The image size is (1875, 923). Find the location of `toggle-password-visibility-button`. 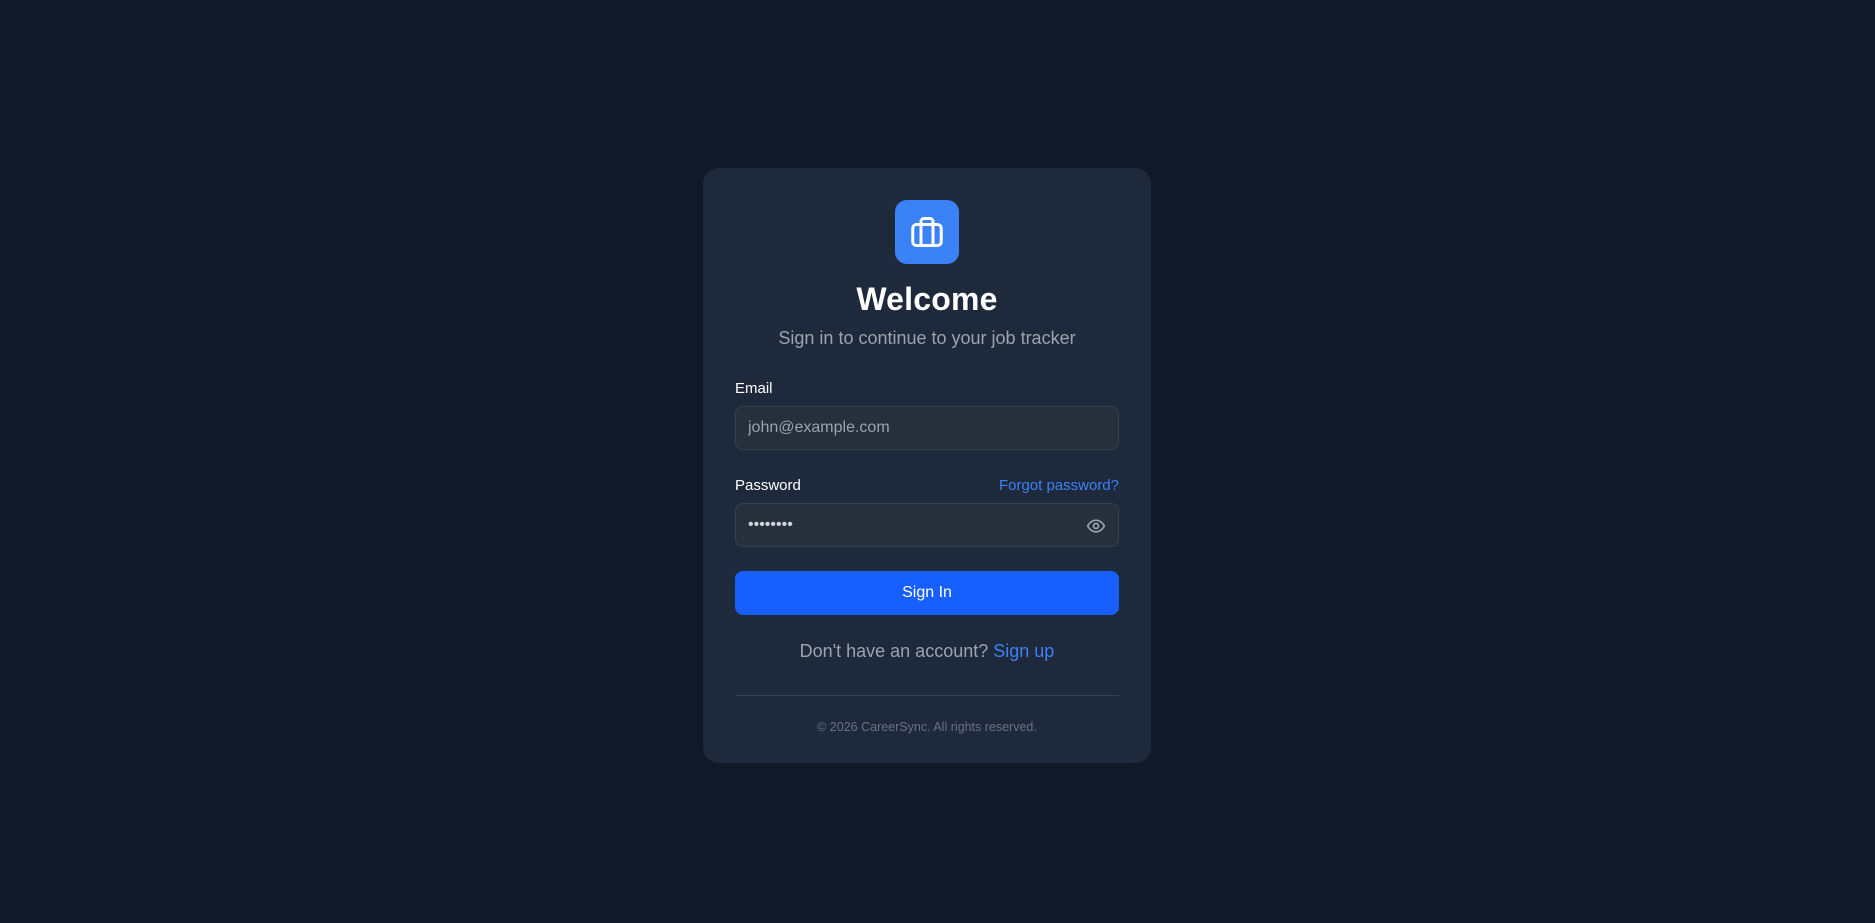

toggle-password-visibility-button is located at coordinates (1096, 526).